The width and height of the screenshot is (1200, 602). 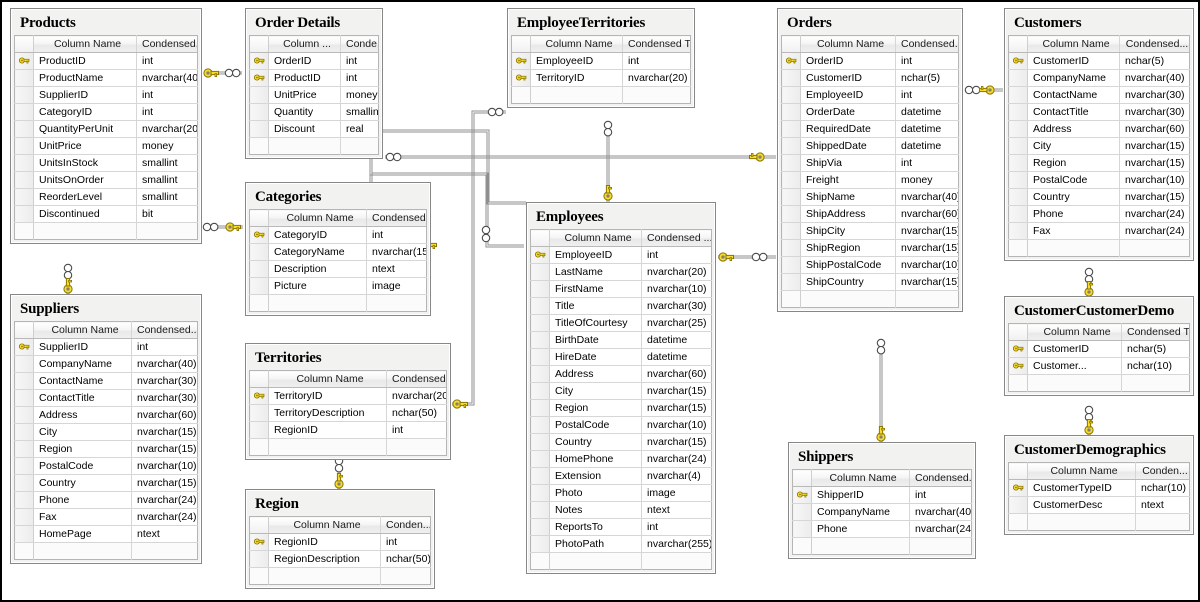 I want to click on column-row: ShipAddress nvarchar(60), so click(x=870, y=214).